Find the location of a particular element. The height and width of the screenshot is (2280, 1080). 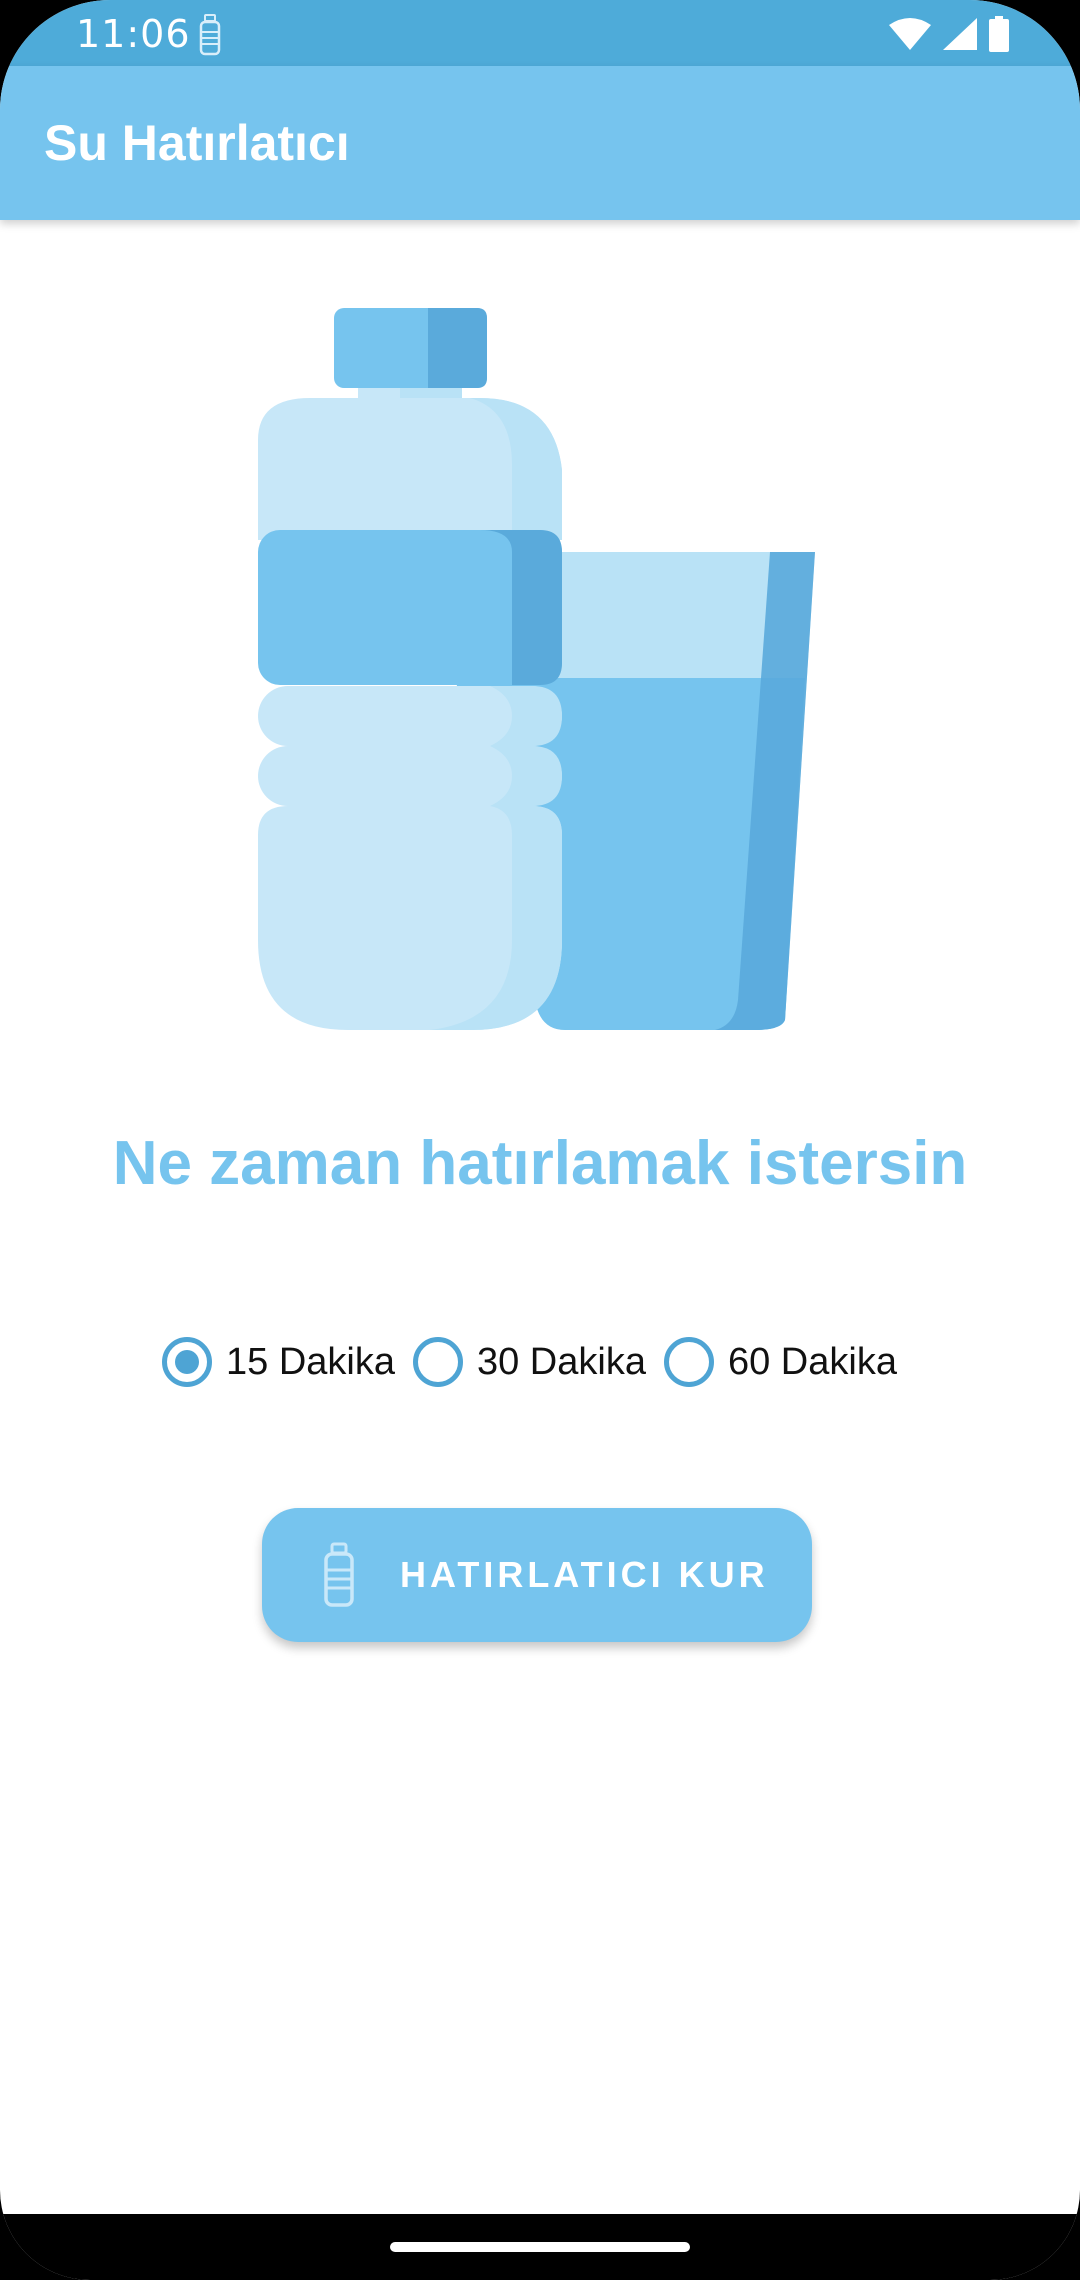

home-gesture-handle is located at coordinates (540, 2247).